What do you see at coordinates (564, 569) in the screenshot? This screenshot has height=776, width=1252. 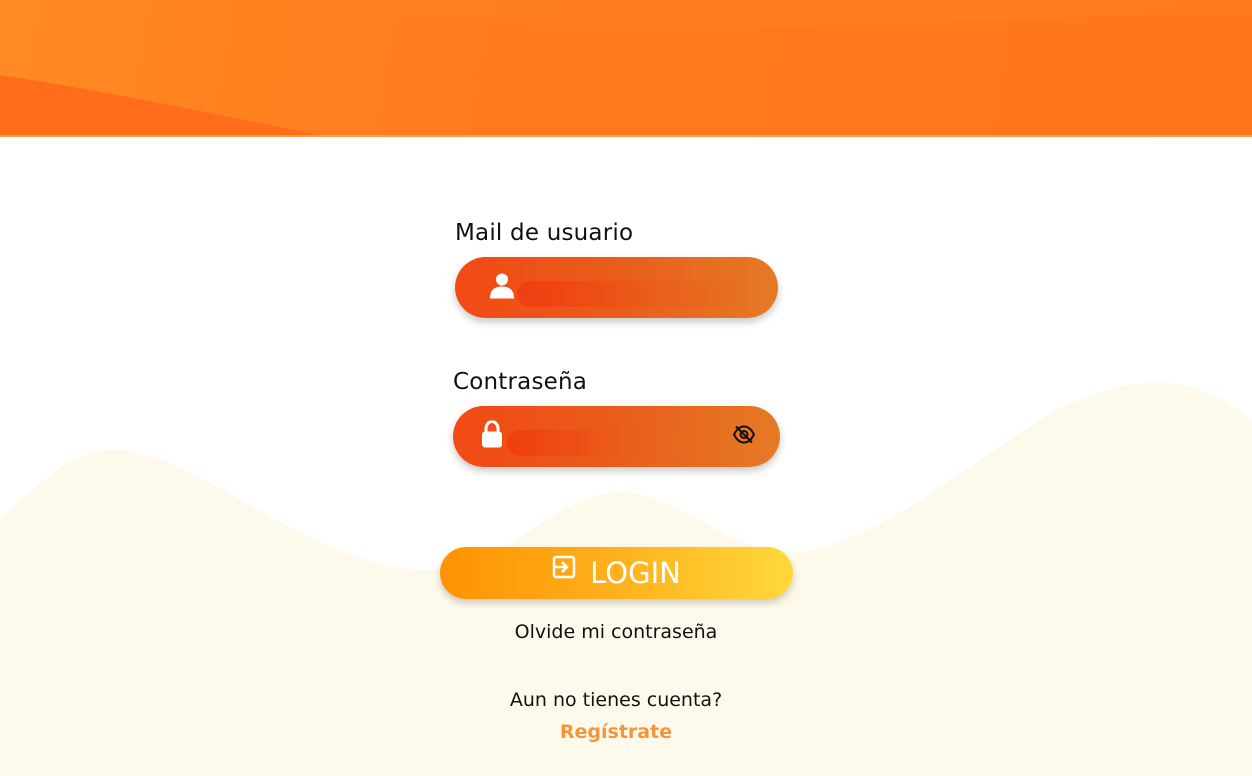 I see `login-icon` at bounding box center [564, 569].